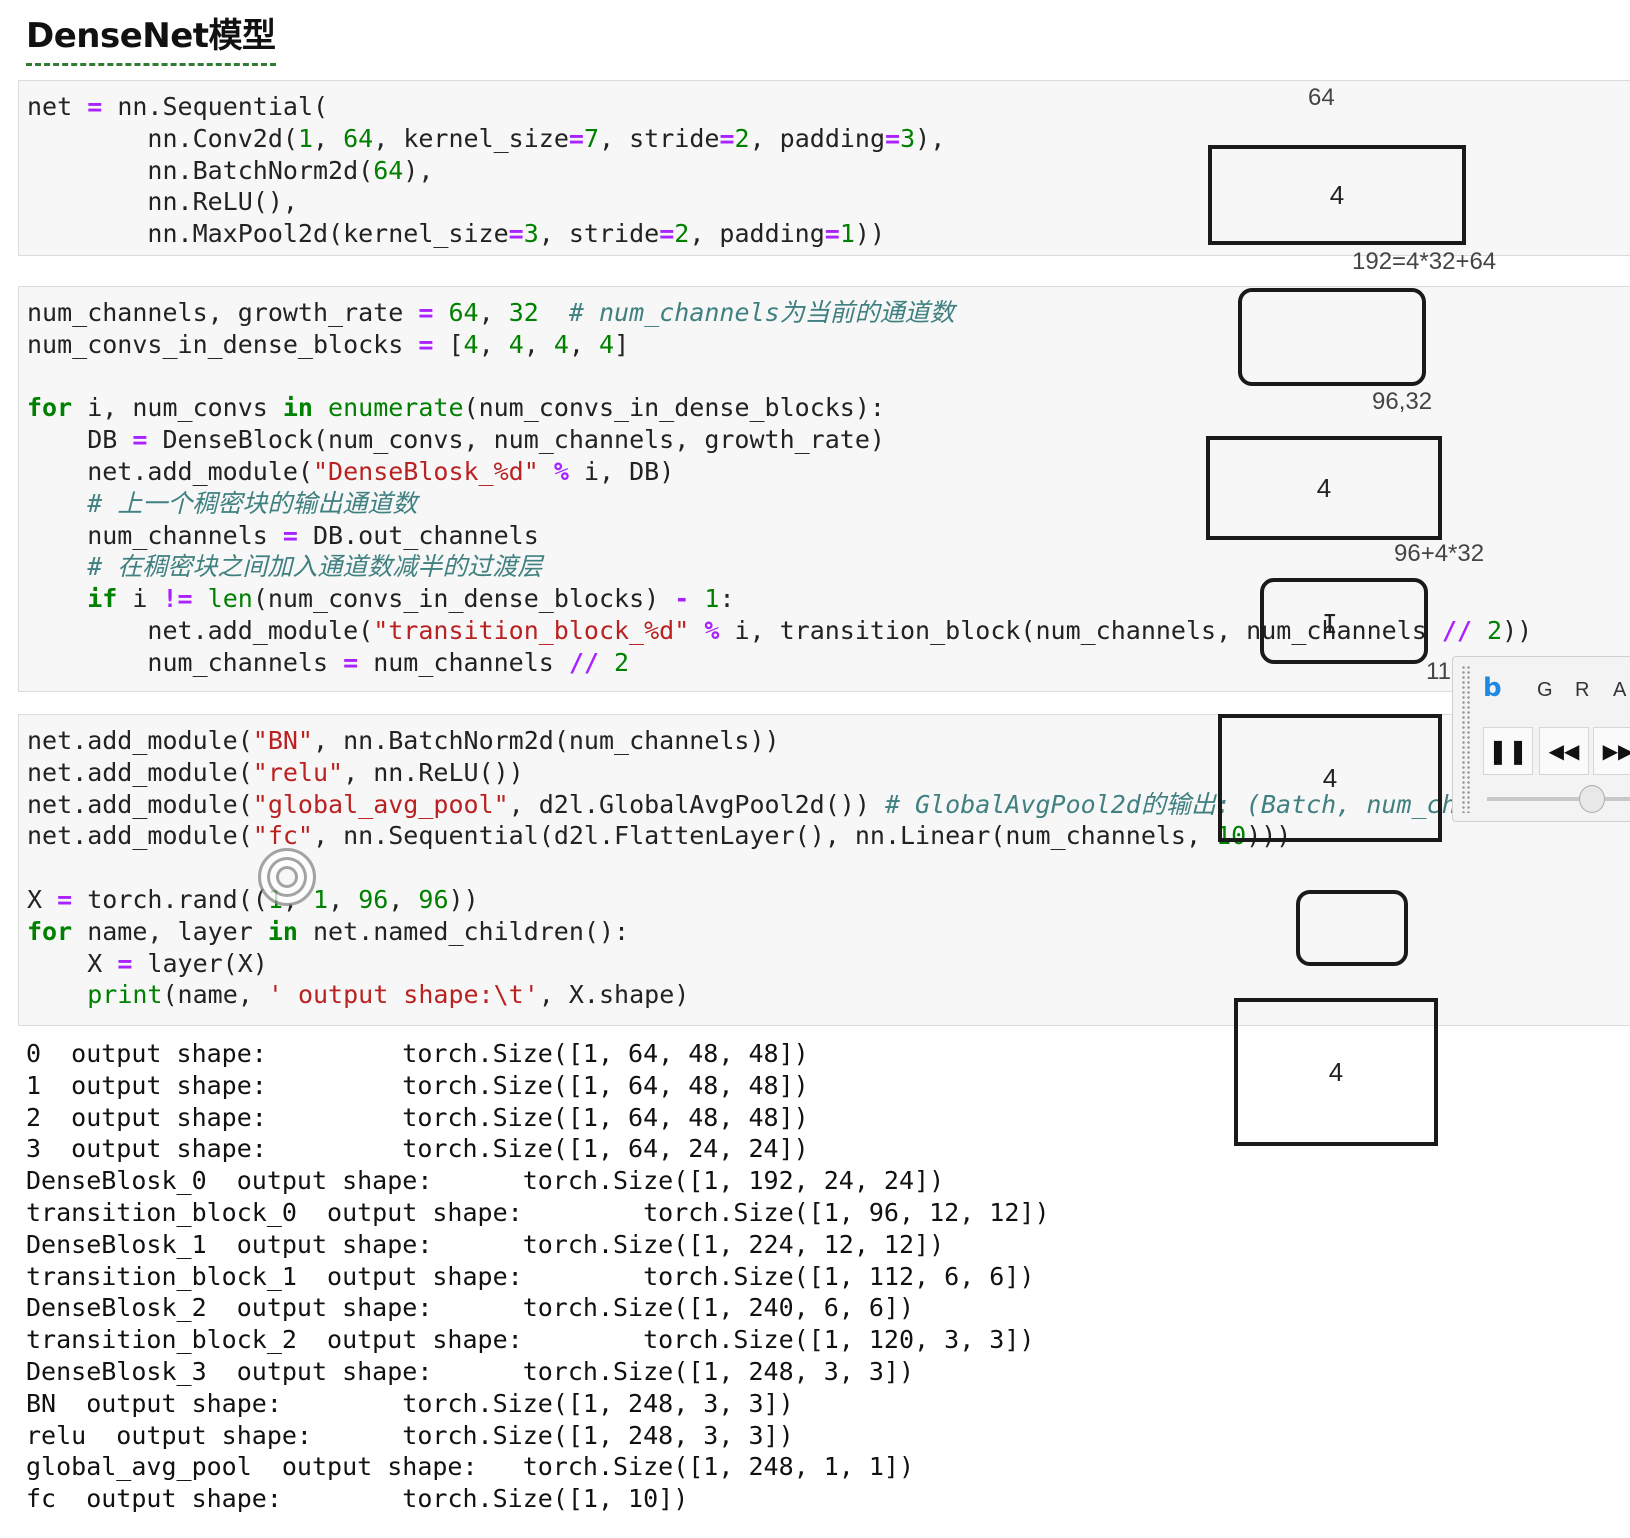 The width and height of the screenshot is (1630, 1538). I want to click on code-line: # 上一个稠密块的输出通道数, so click(222, 503).